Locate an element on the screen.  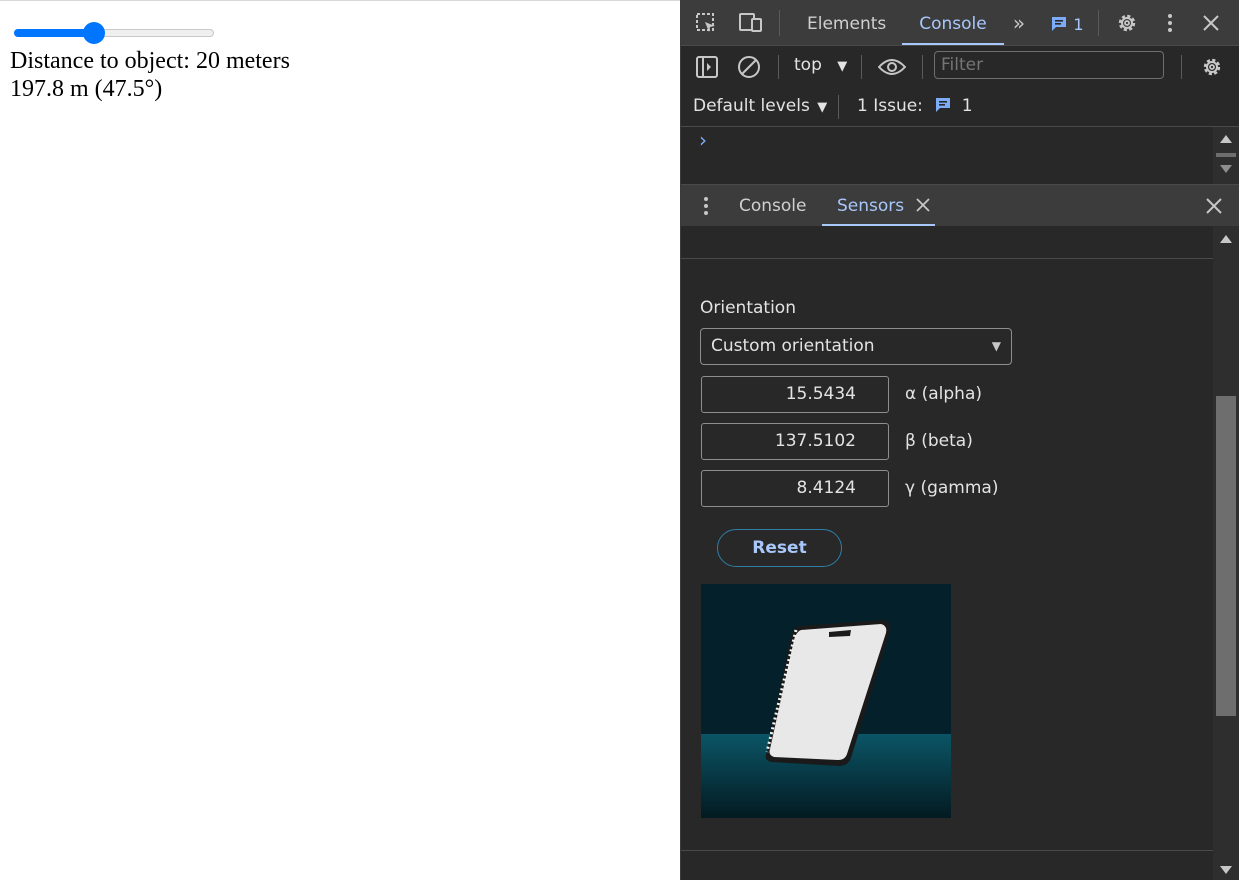
inspect-element-icon is located at coordinates (706, 23).